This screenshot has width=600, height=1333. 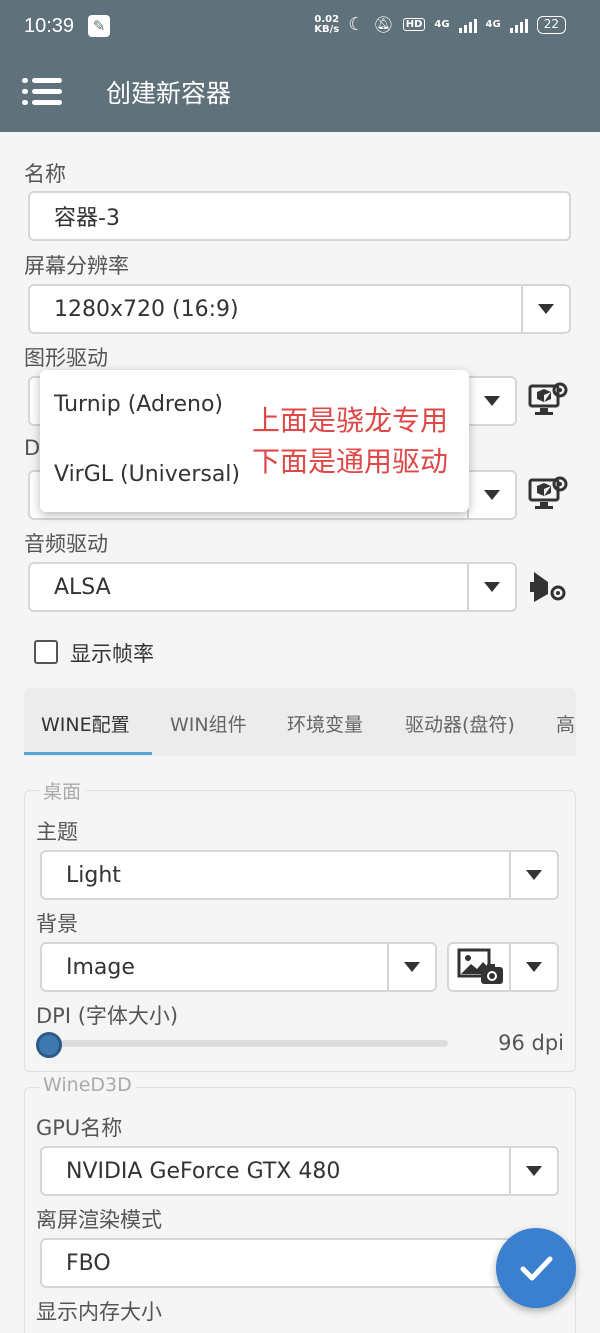 I want to click on vram-size-label: 显示内存大小, so click(x=99, y=1312).